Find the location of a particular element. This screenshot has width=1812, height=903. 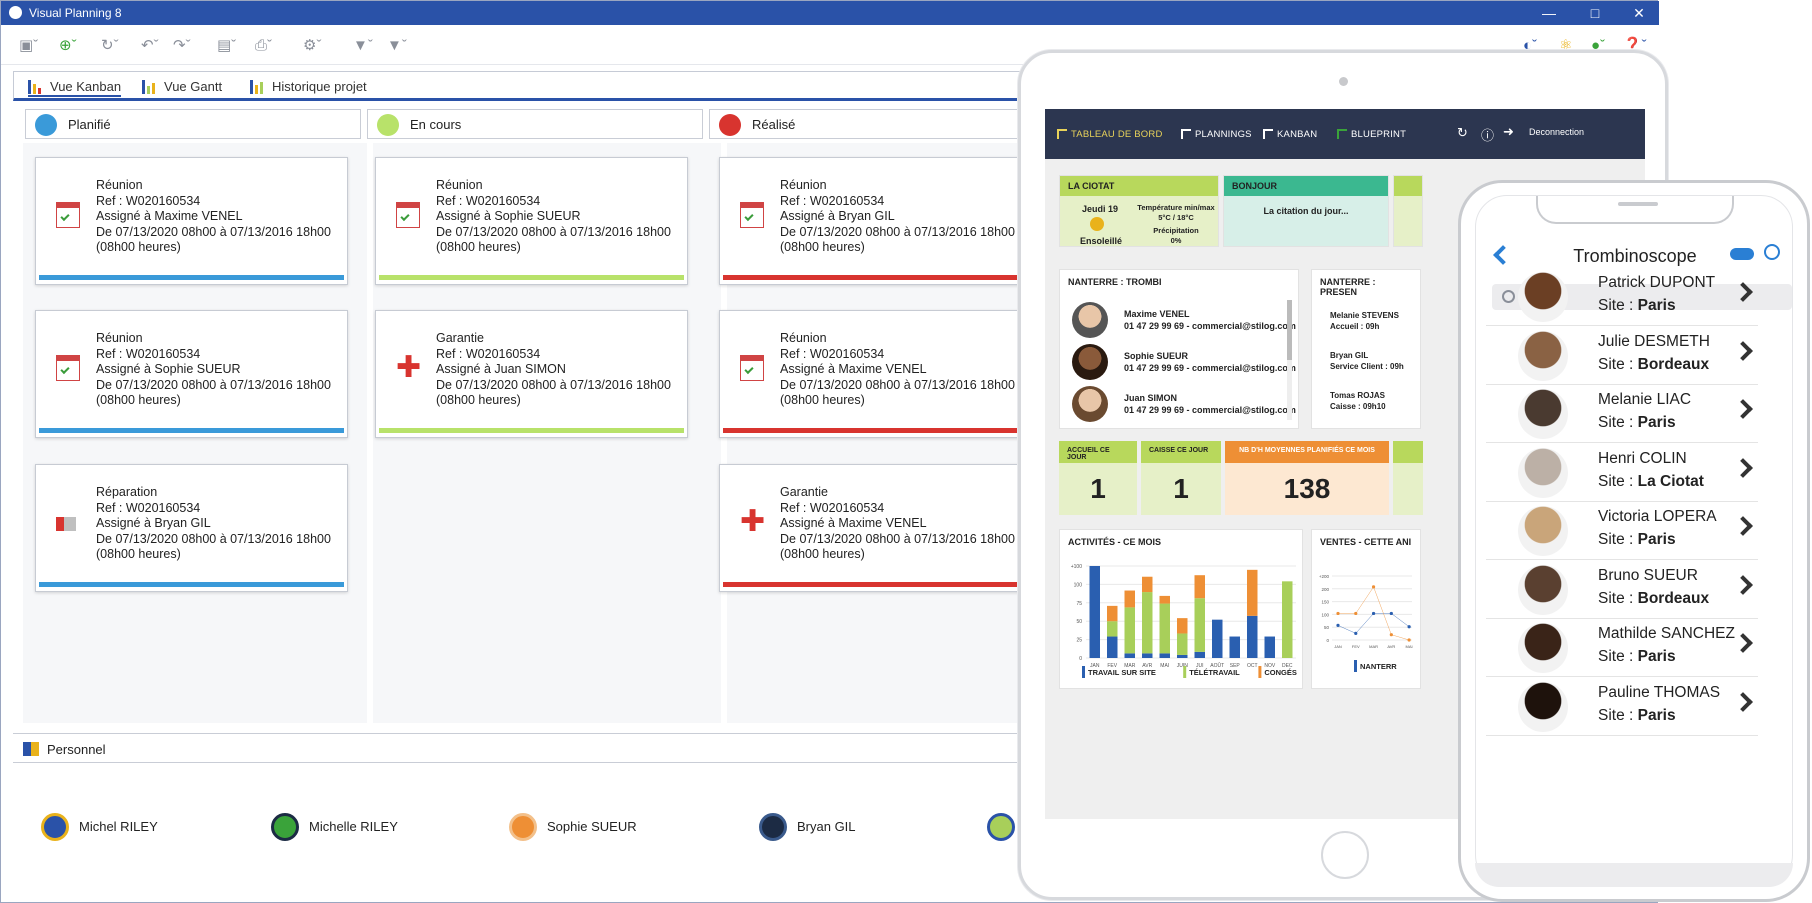

avatar is located at coordinates (1001, 827).